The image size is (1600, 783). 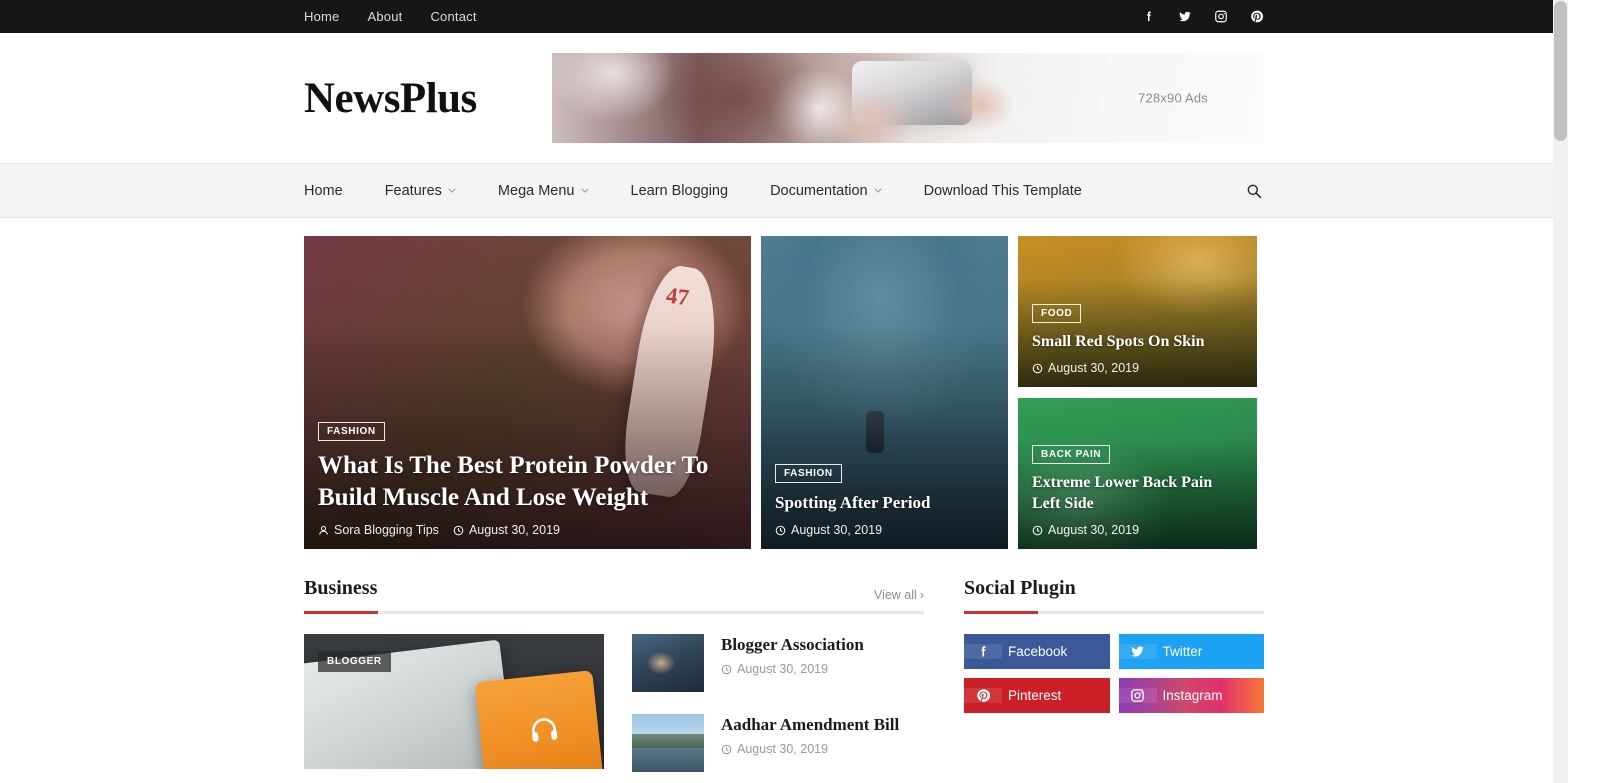 What do you see at coordinates (1037, 651) in the screenshot?
I see `social-button-facebook: Facebook` at bounding box center [1037, 651].